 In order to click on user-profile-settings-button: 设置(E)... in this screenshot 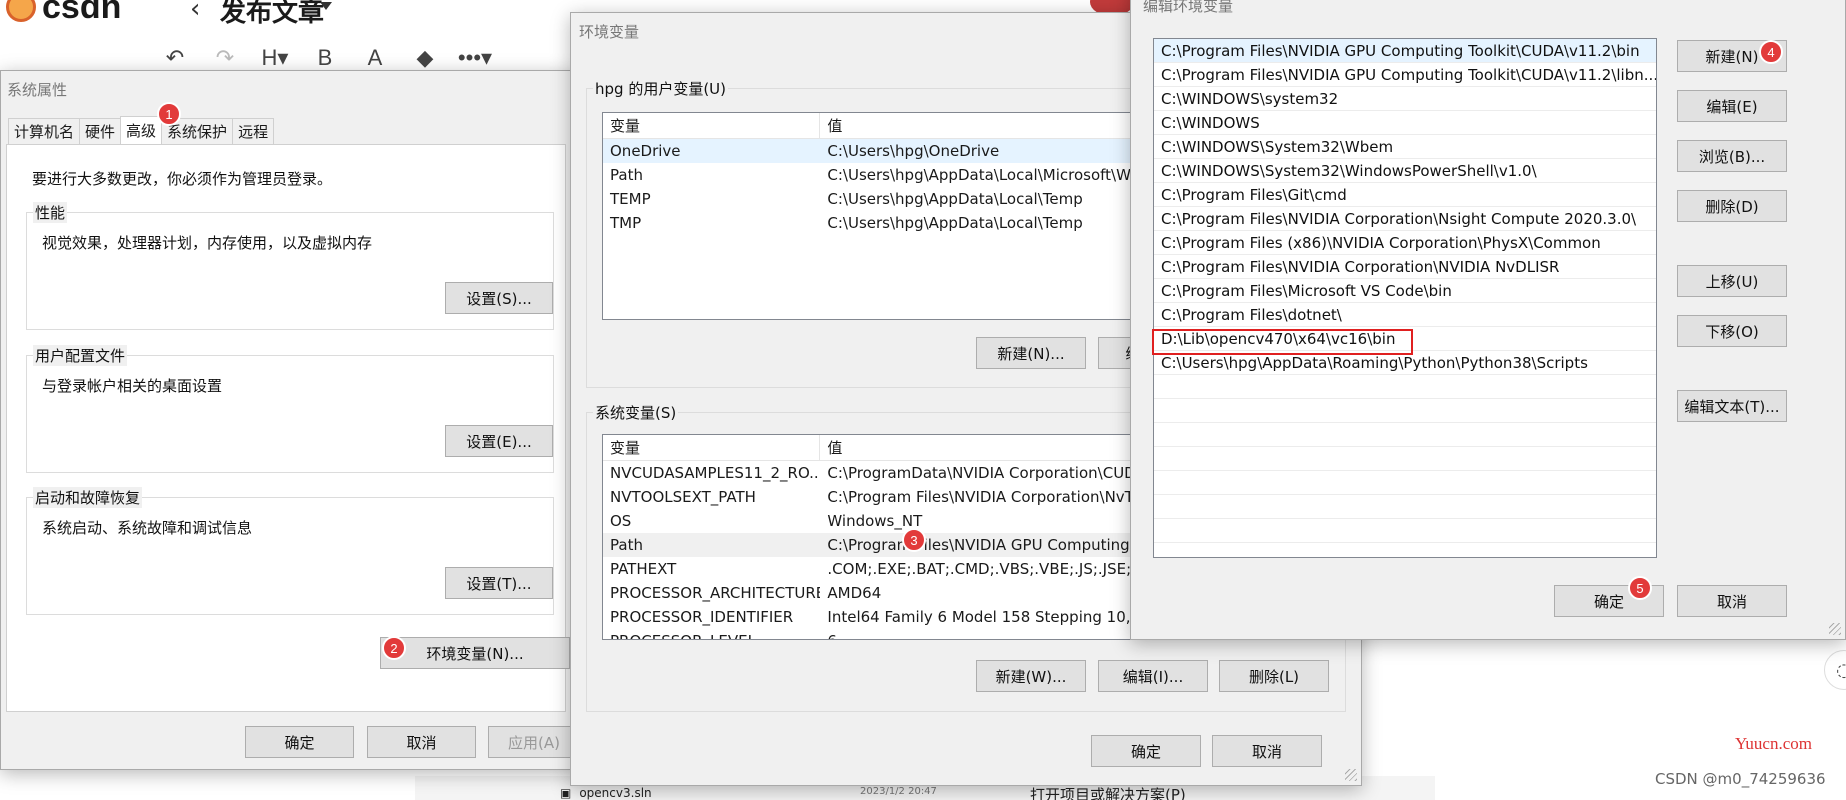, I will do `click(499, 441)`.